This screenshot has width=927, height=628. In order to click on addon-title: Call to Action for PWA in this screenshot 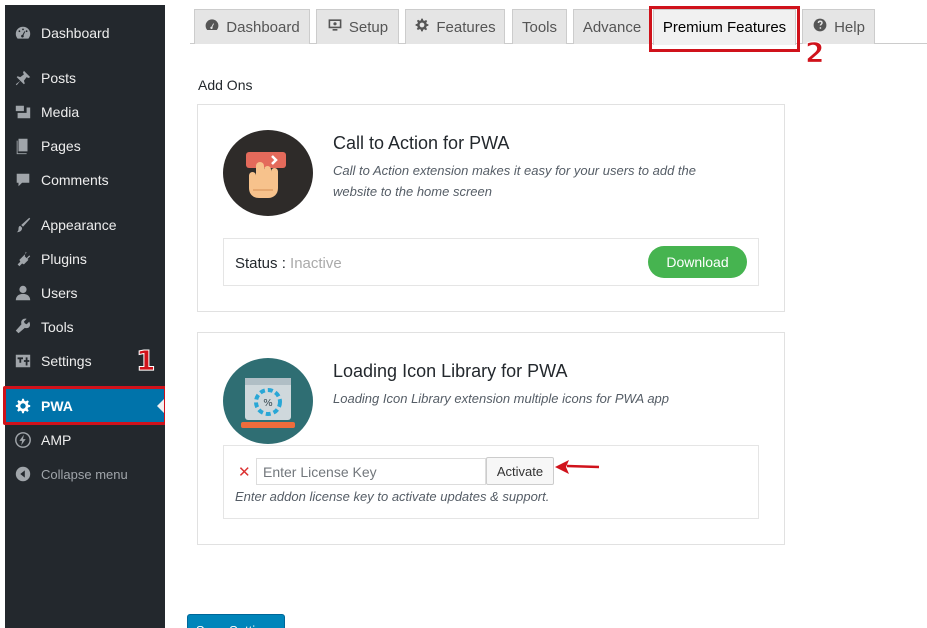, I will do `click(421, 143)`.